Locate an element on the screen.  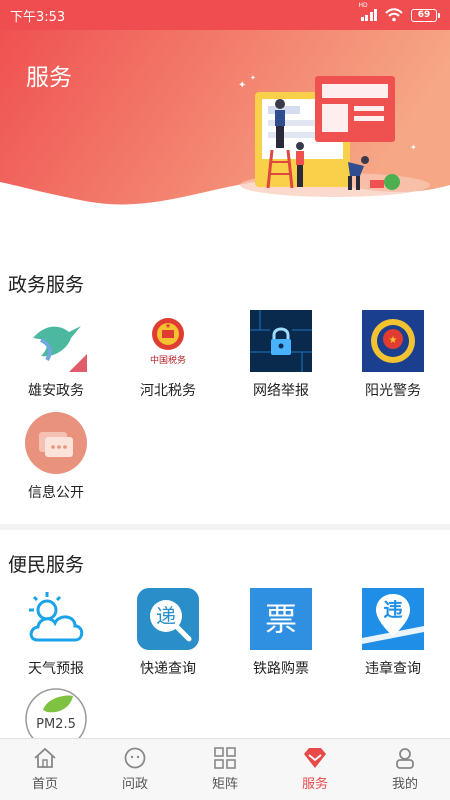
chat-bubbles-icon is located at coordinates (56, 443).